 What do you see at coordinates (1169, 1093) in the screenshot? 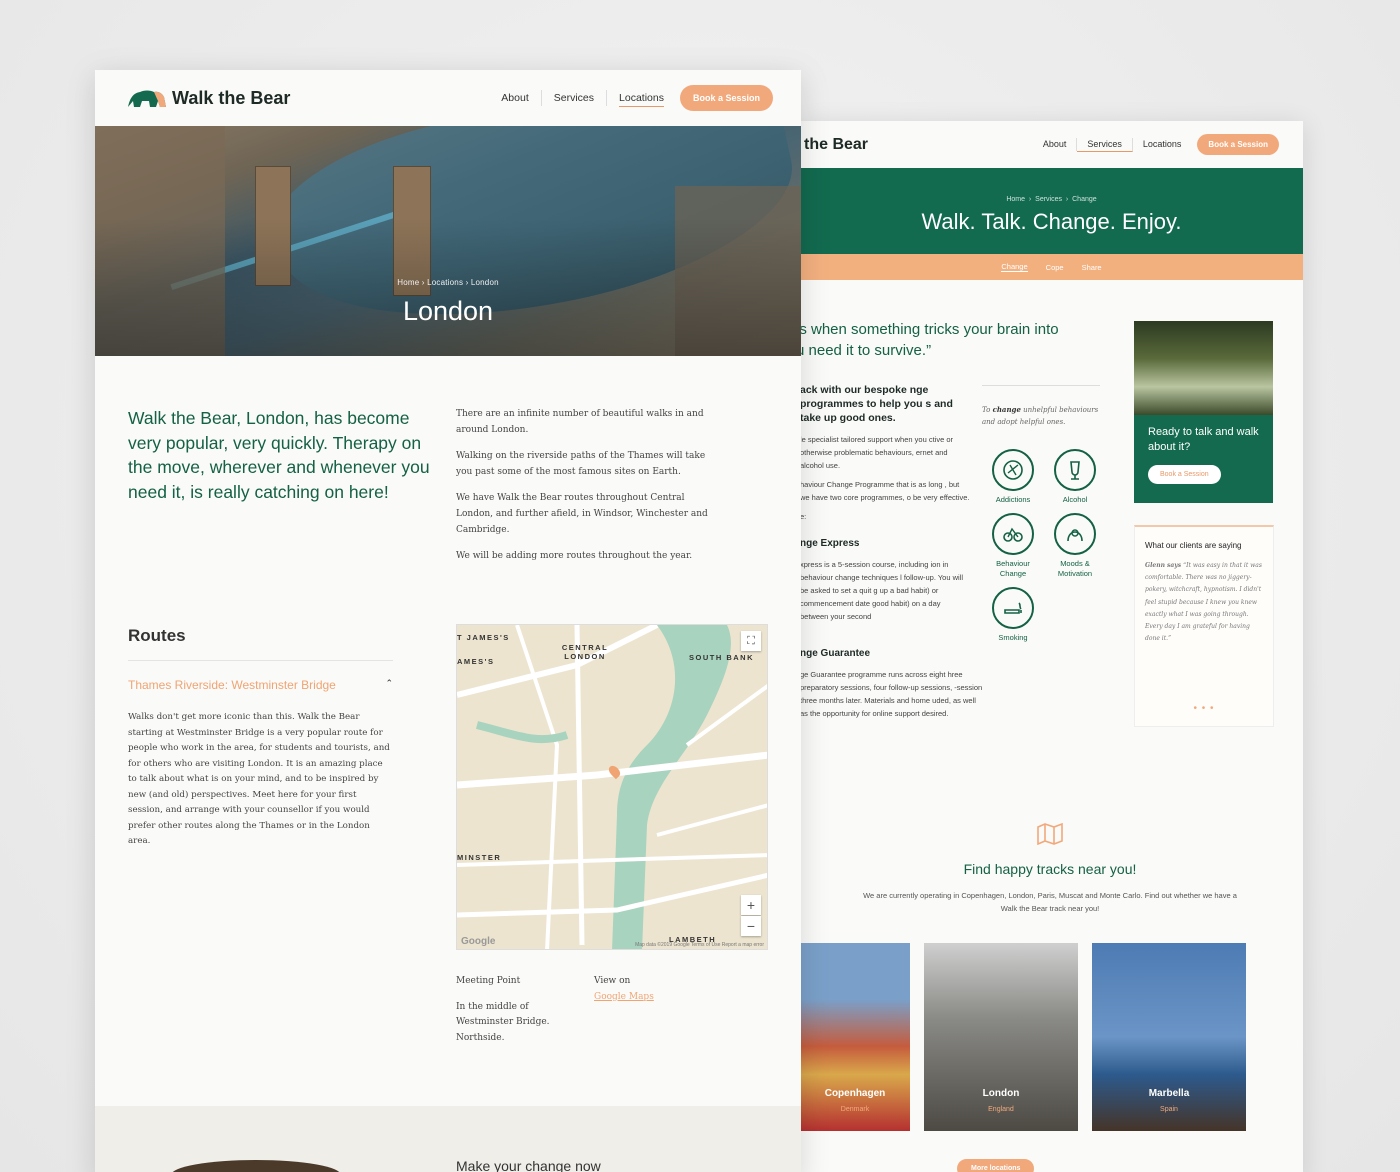
I see `city-name: Marbella` at bounding box center [1169, 1093].